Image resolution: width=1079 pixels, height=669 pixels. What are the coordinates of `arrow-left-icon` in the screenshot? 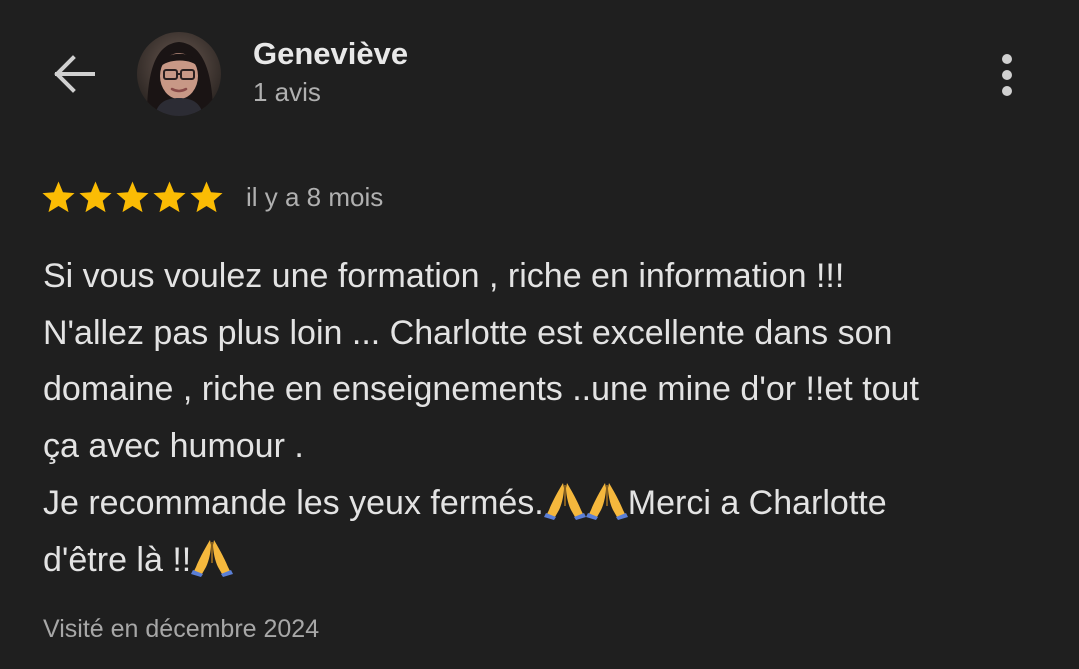 It's located at (74, 74).